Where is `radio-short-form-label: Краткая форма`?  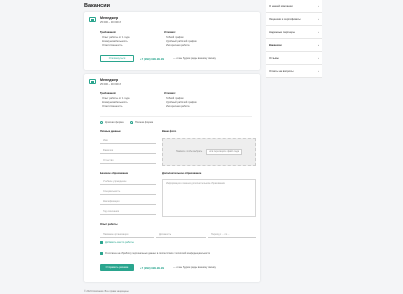
radio-short-form-label: Краткая форма is located at coordinates (114, 122).